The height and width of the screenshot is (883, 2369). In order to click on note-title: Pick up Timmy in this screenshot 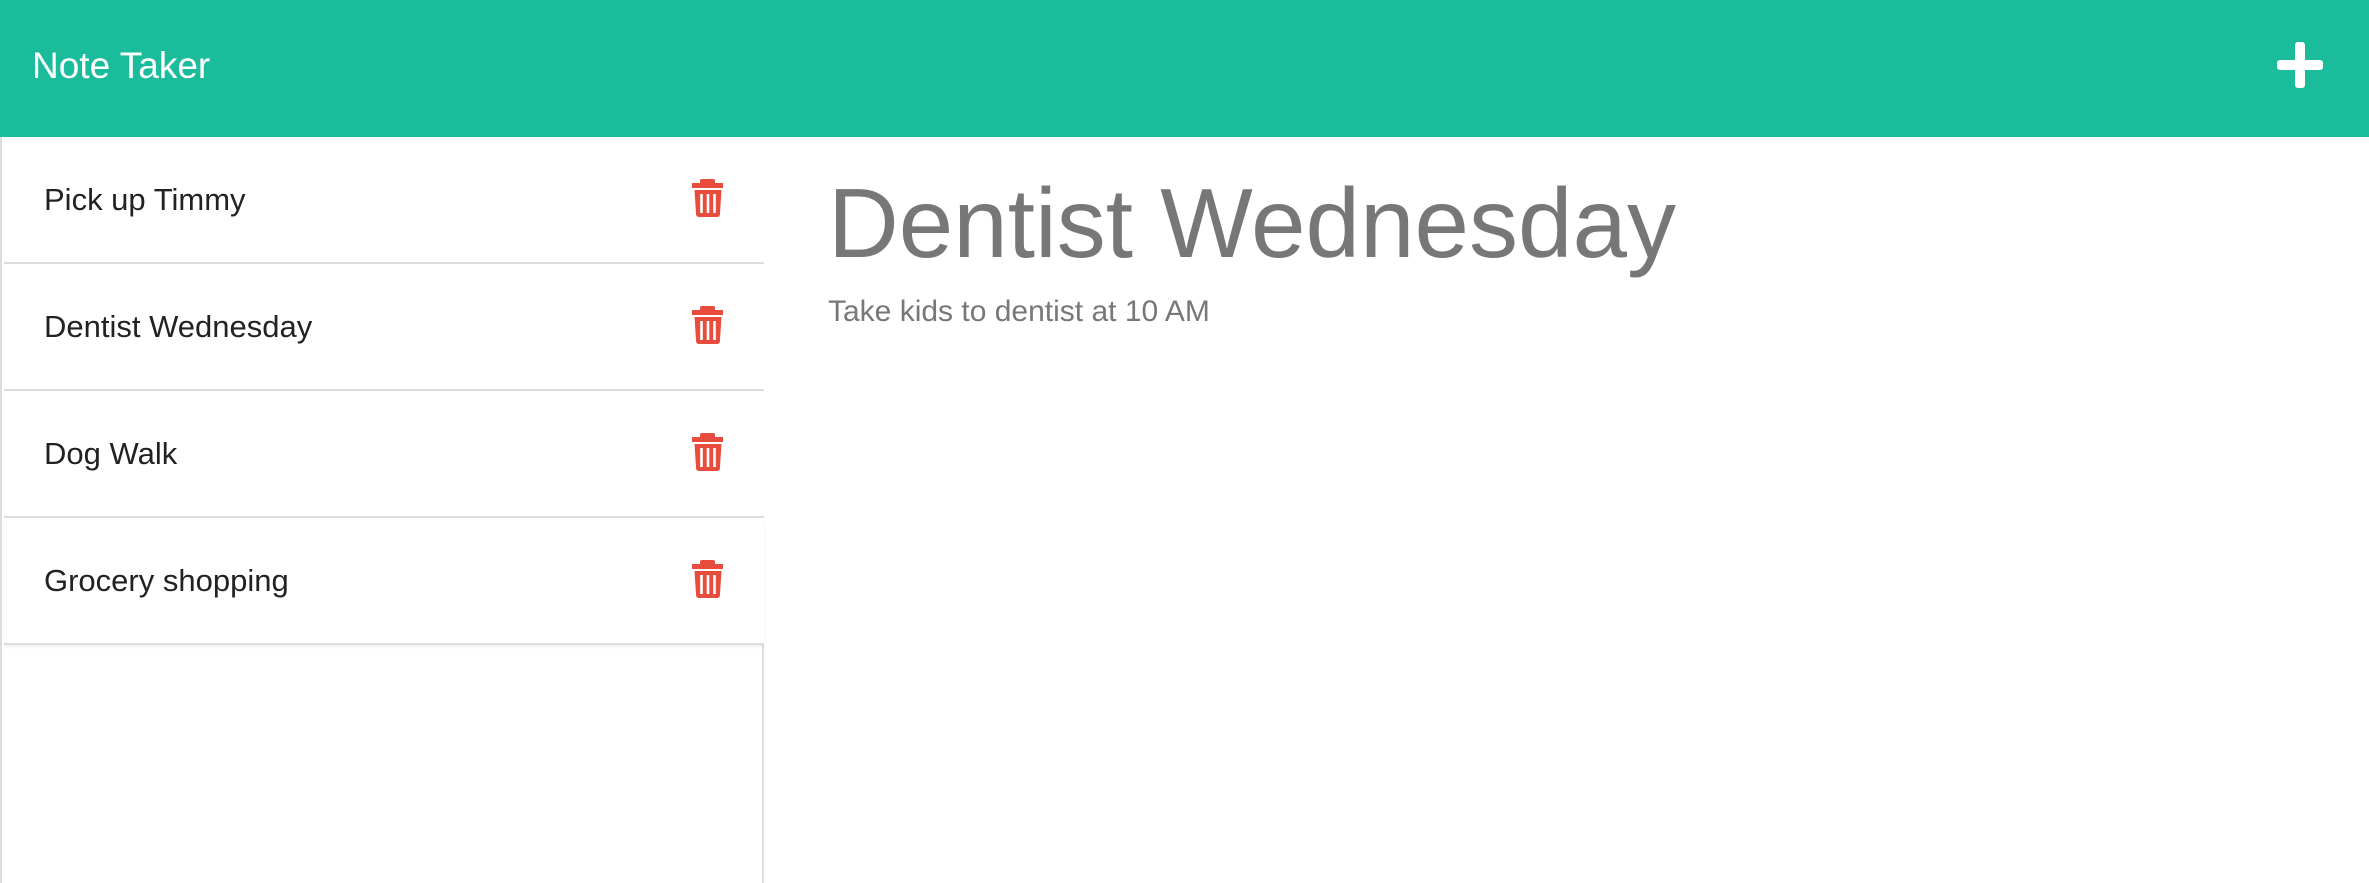, I will do `click(145, 199)`.